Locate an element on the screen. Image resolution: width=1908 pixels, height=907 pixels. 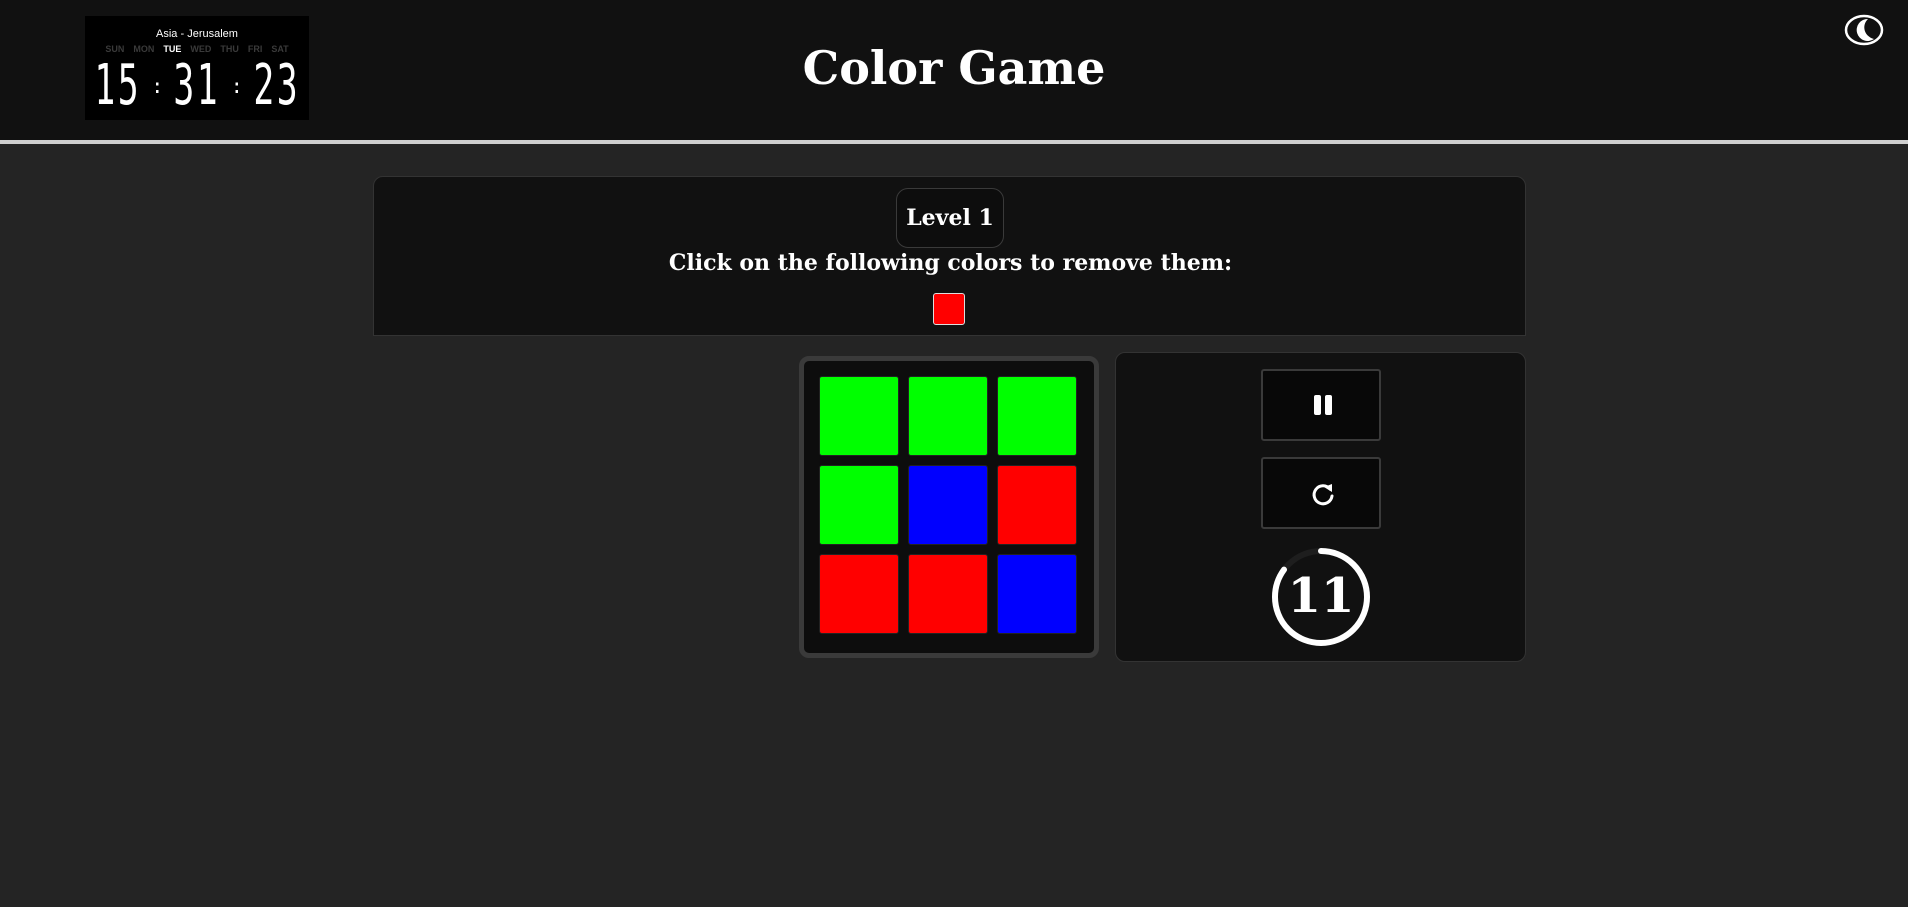
restart-icon is located at coordinates (1323, 495).